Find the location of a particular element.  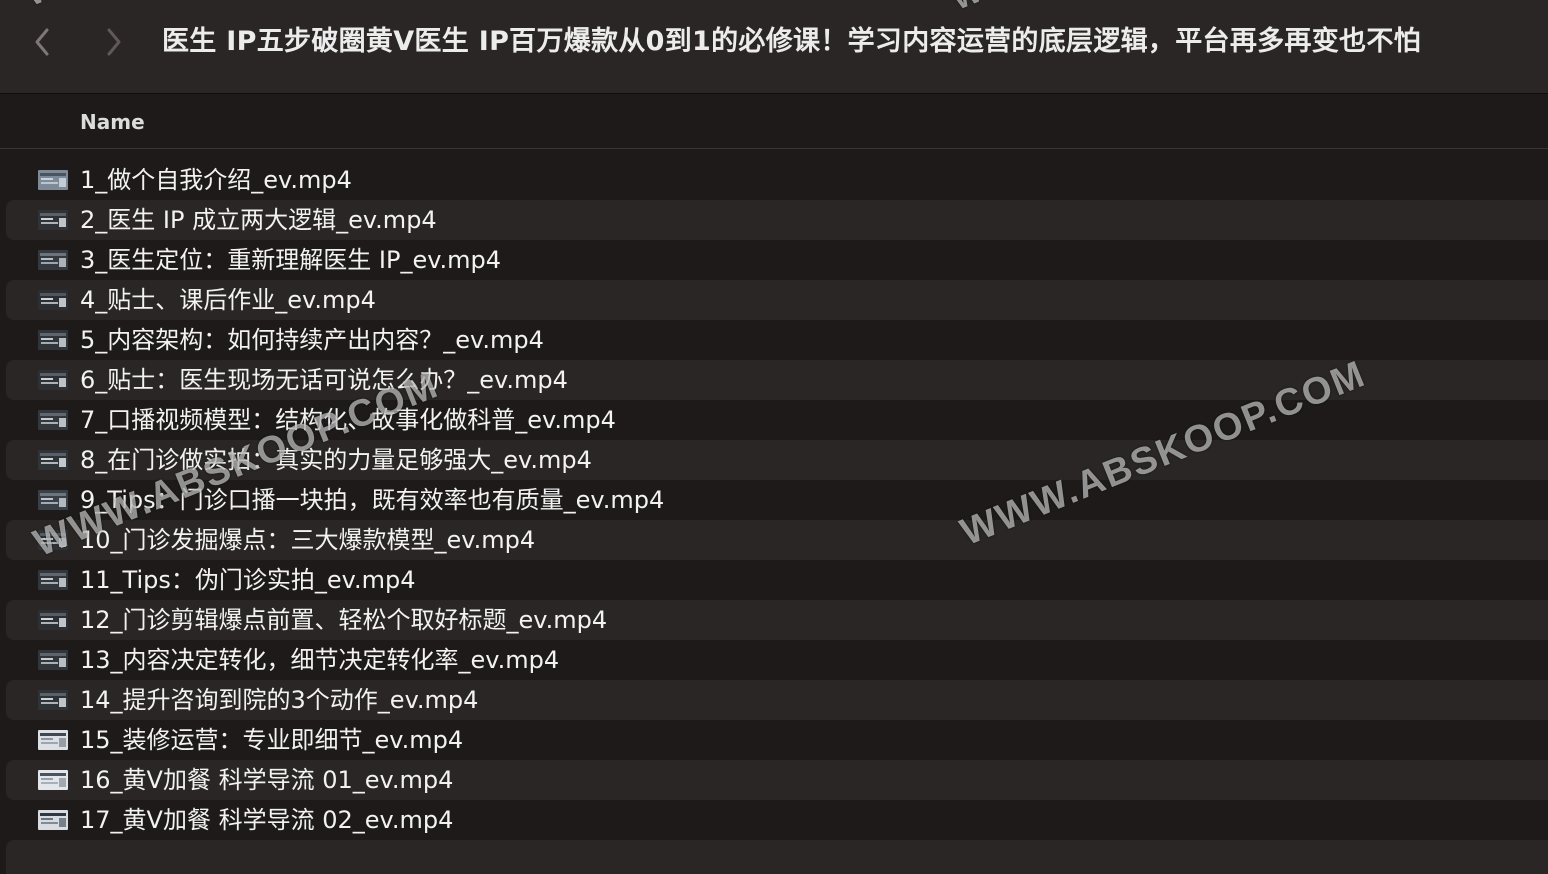

chevron-right-icon is located at coordinates (114, 42).